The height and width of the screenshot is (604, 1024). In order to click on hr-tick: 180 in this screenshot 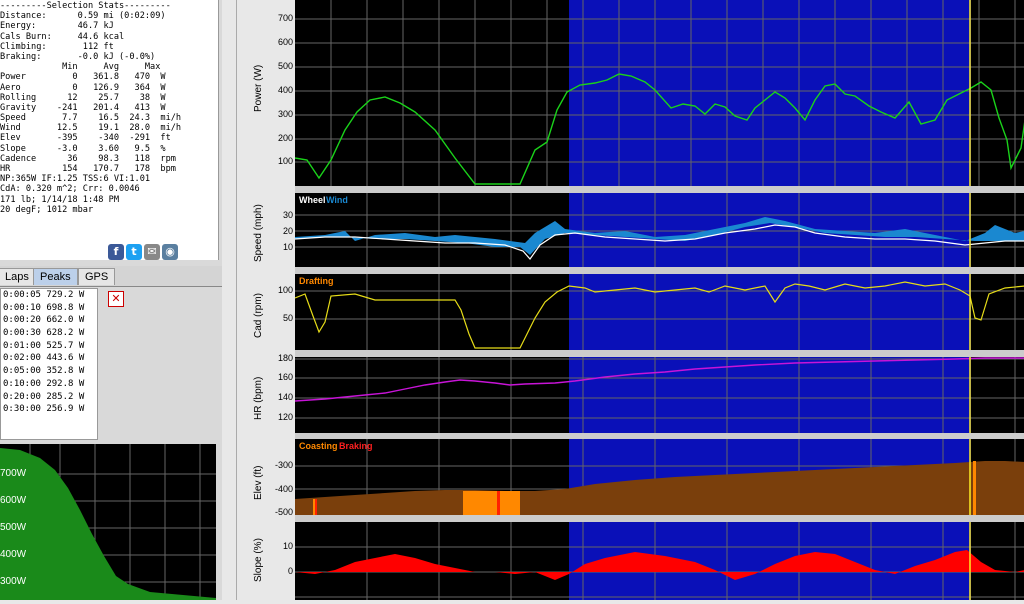, I will do `click(285, 358)`.